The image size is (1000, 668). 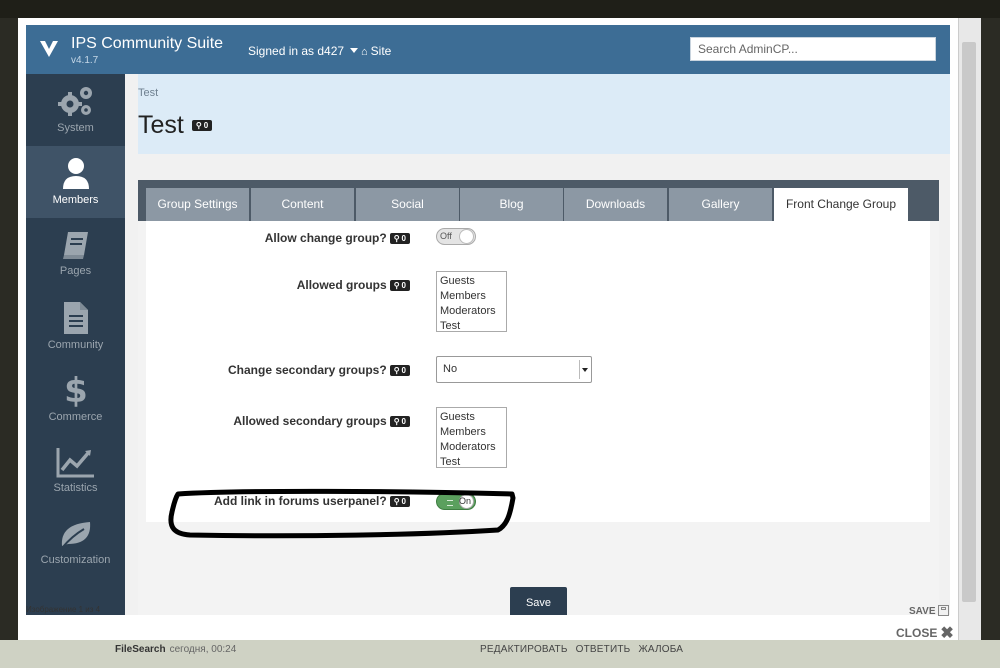 I want to click on lightbox-close-button: CLOSE ✖, so click(x=925, y=633).